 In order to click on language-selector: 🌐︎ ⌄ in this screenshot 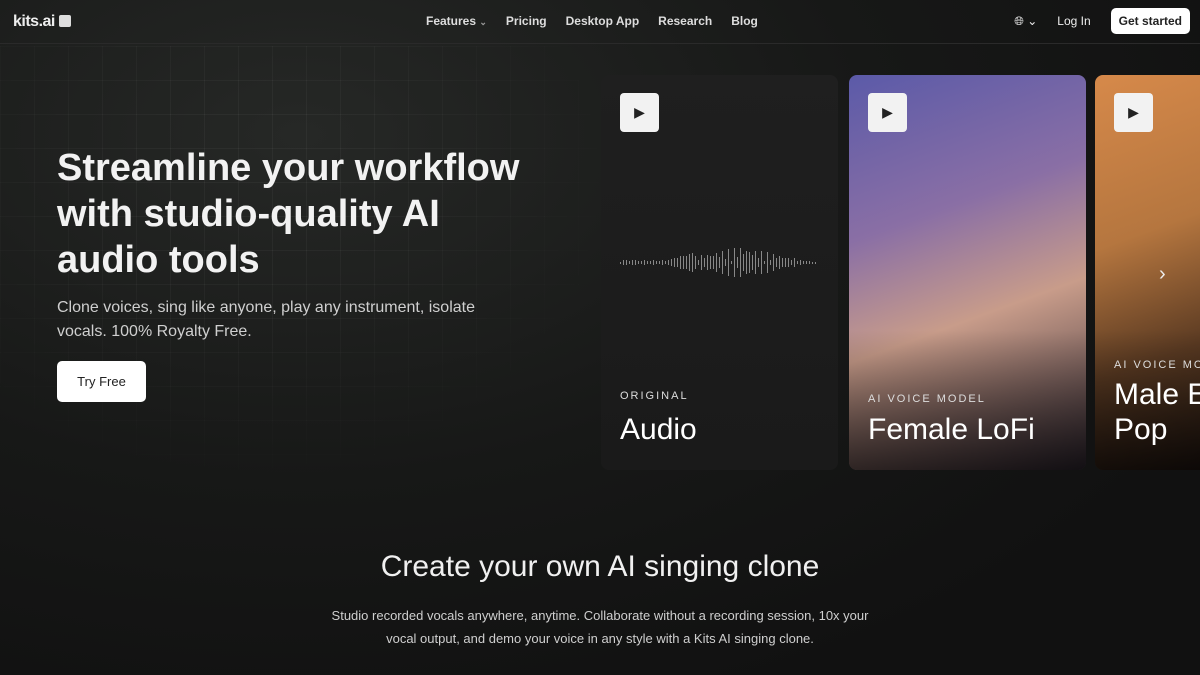, I will do `click(1025, 21)`.